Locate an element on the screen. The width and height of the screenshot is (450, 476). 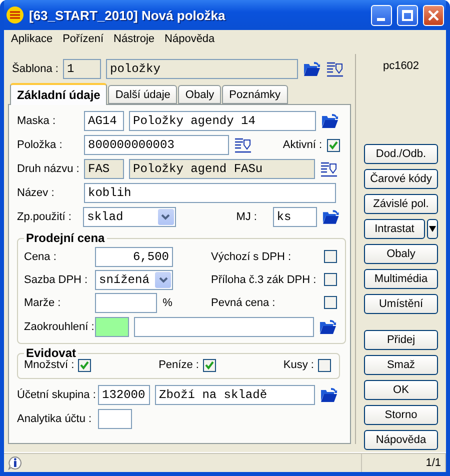
menu-item: Nápověda is located at coordinates (190, 39).